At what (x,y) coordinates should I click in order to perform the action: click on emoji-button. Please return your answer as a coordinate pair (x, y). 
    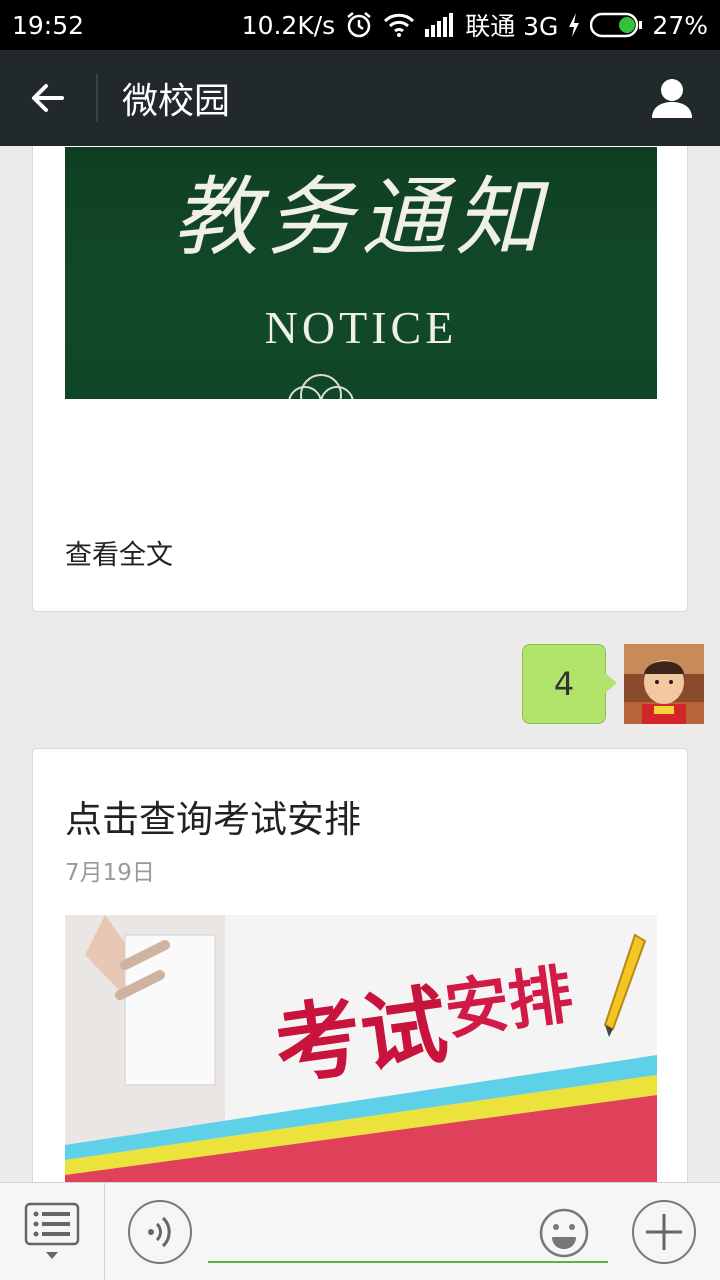
    Looking at the image, I should click on (564, 1233).